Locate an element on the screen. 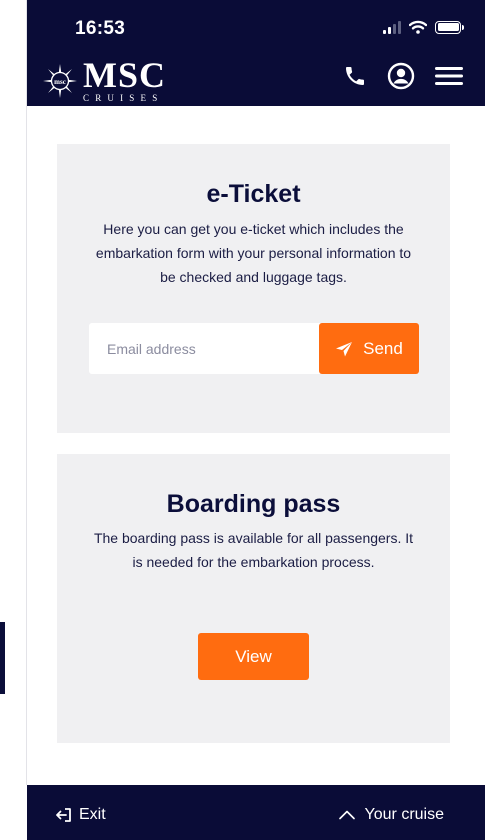 The height and width of the screenshot is (840, 485). status-time: 16:53 is located at coordinates (100, 28).